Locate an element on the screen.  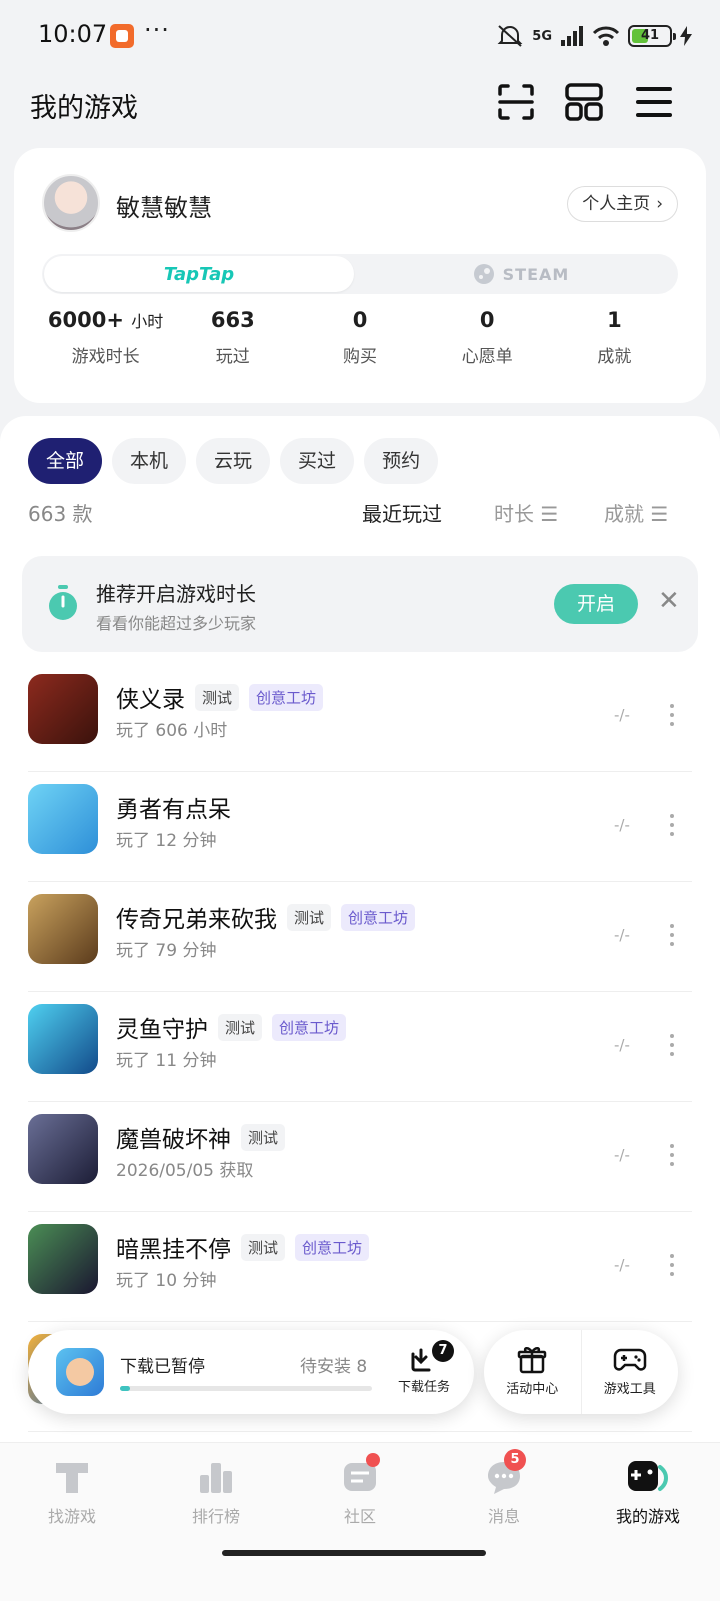
activity-center-button: 活动中心 is located at coordinates (532, 1372).